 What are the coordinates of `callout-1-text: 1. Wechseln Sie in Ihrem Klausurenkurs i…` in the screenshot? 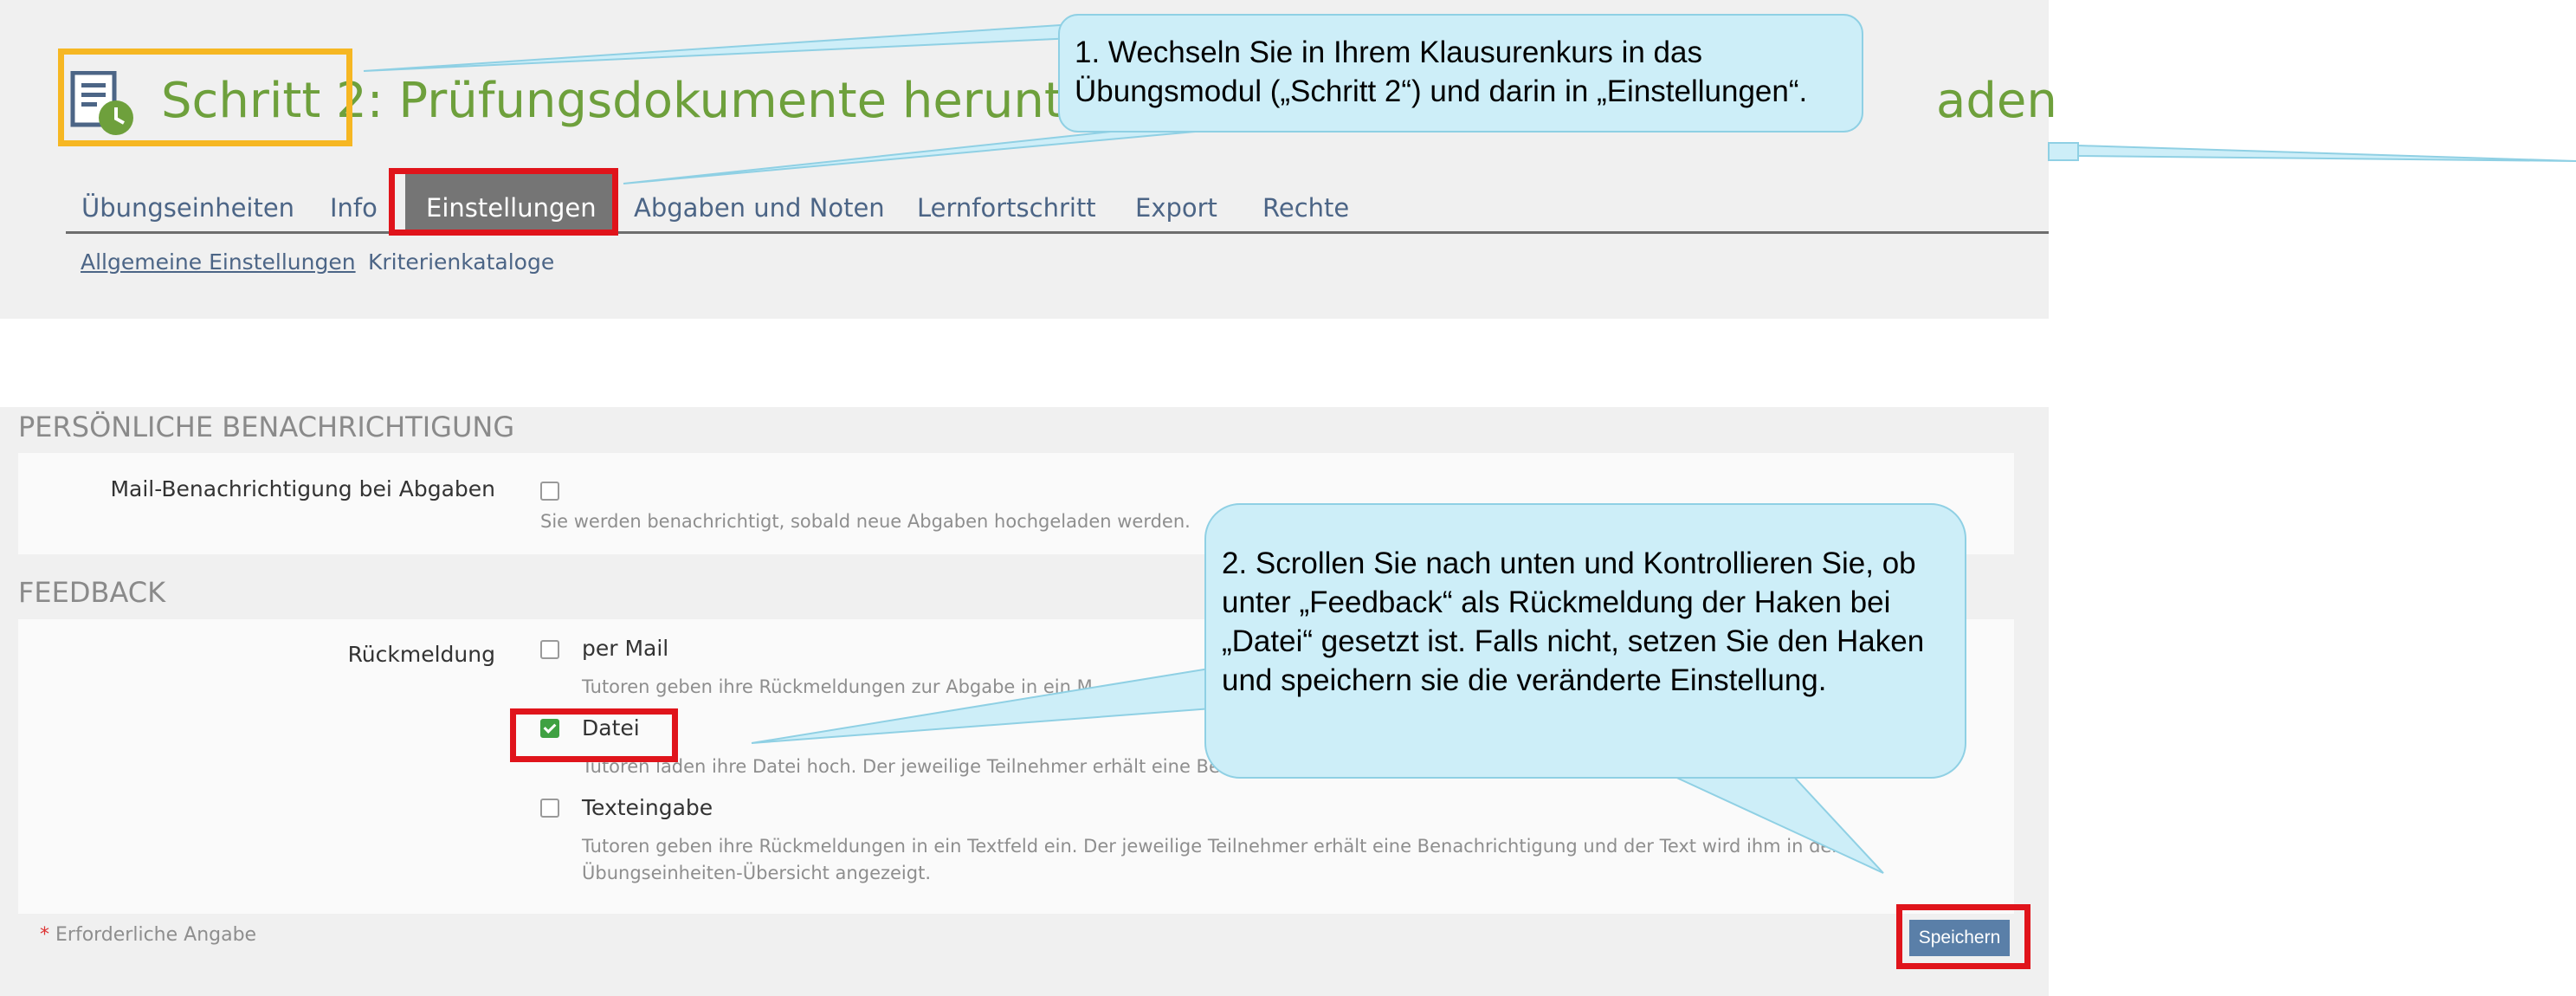 It's located at (1441, 72).